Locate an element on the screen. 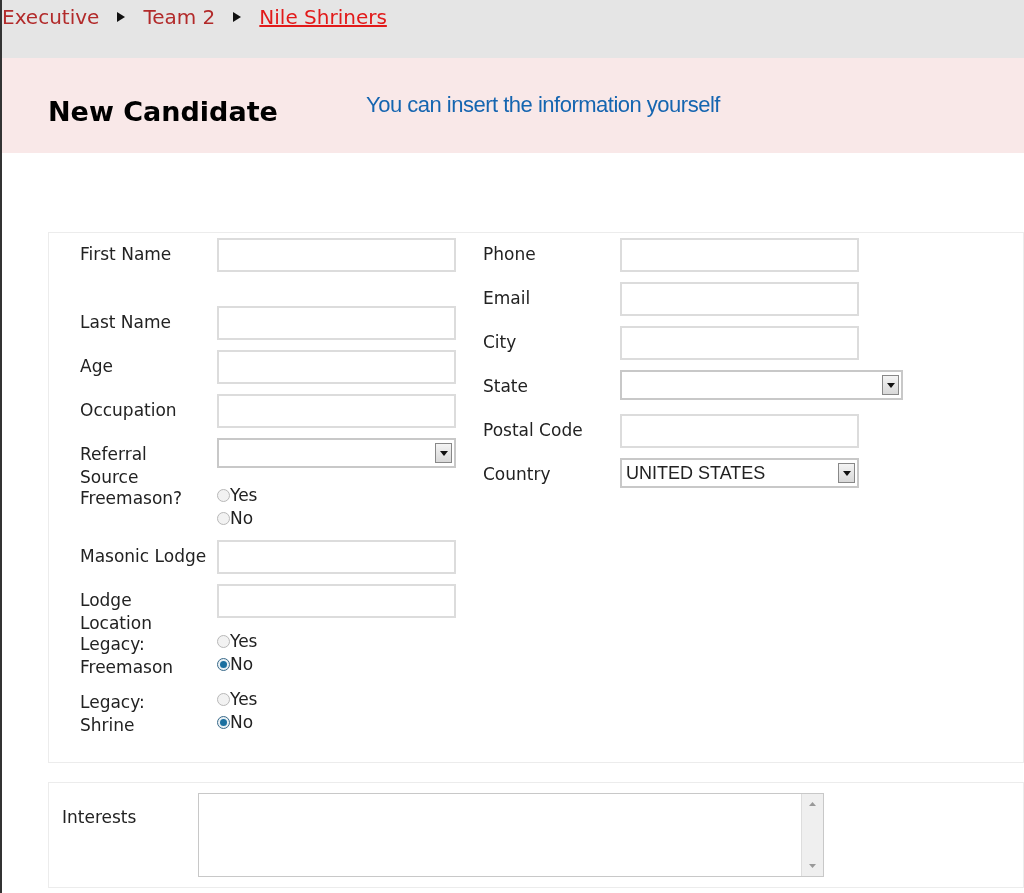 This screenshot has width=1024, height=893. field-label: Lodge Location is located at coordinates (116, 612).